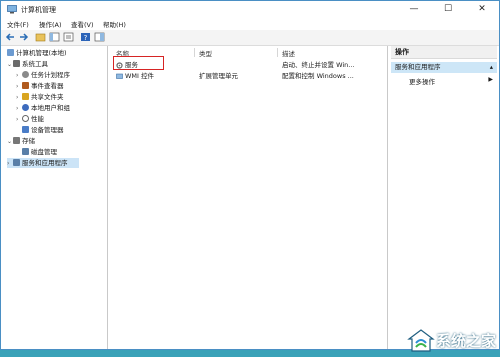 This screenshot has width=500, height=357. I want to click on tree-system-tools: ⌄ 系统工具, so click(27, 64).